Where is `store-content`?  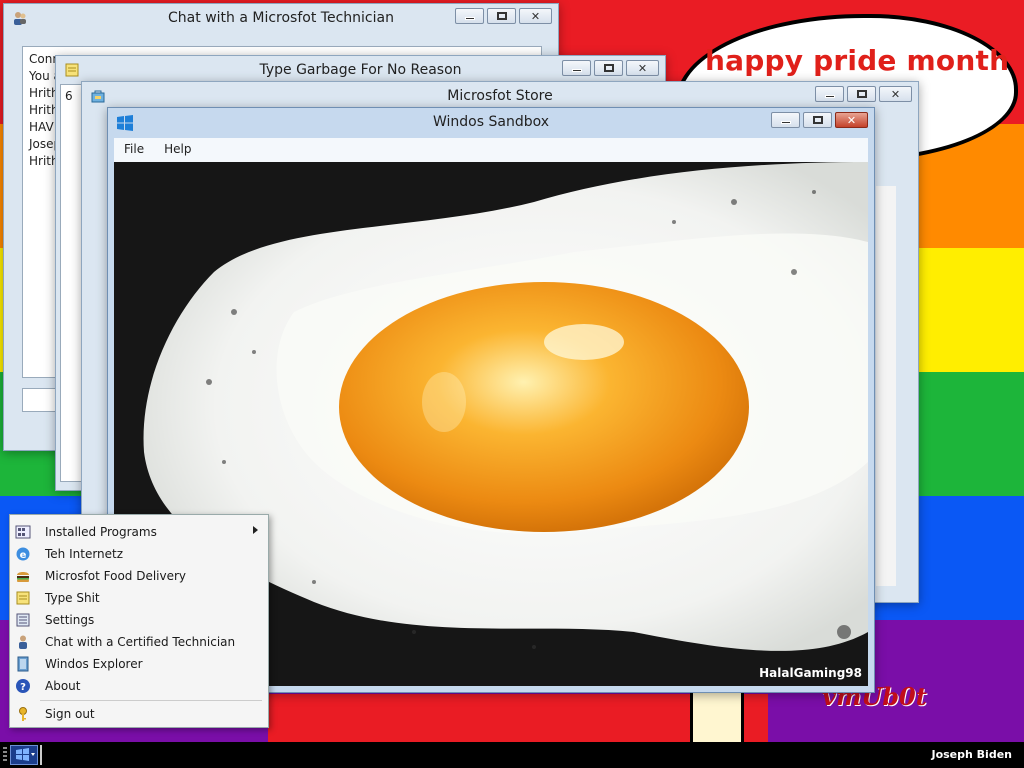
store-content is located at coordinates (886, 386).